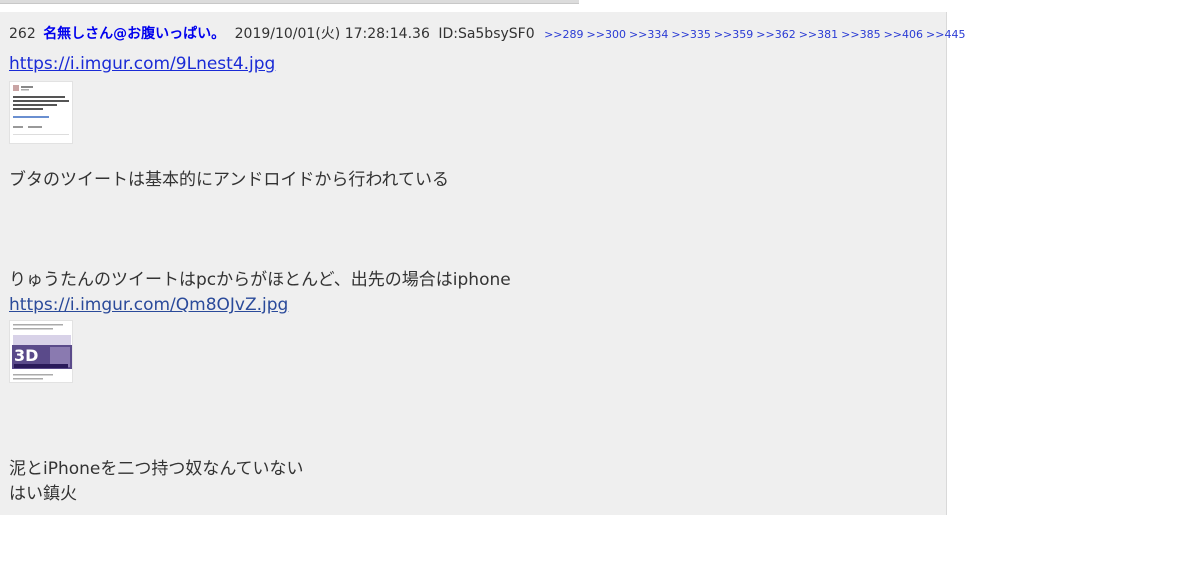 The width and height of the screenshot is (1198, 561). Describe the element at coordinates (733, 34) in the screenshot. I see `reply-anchor: >>359` at that location.